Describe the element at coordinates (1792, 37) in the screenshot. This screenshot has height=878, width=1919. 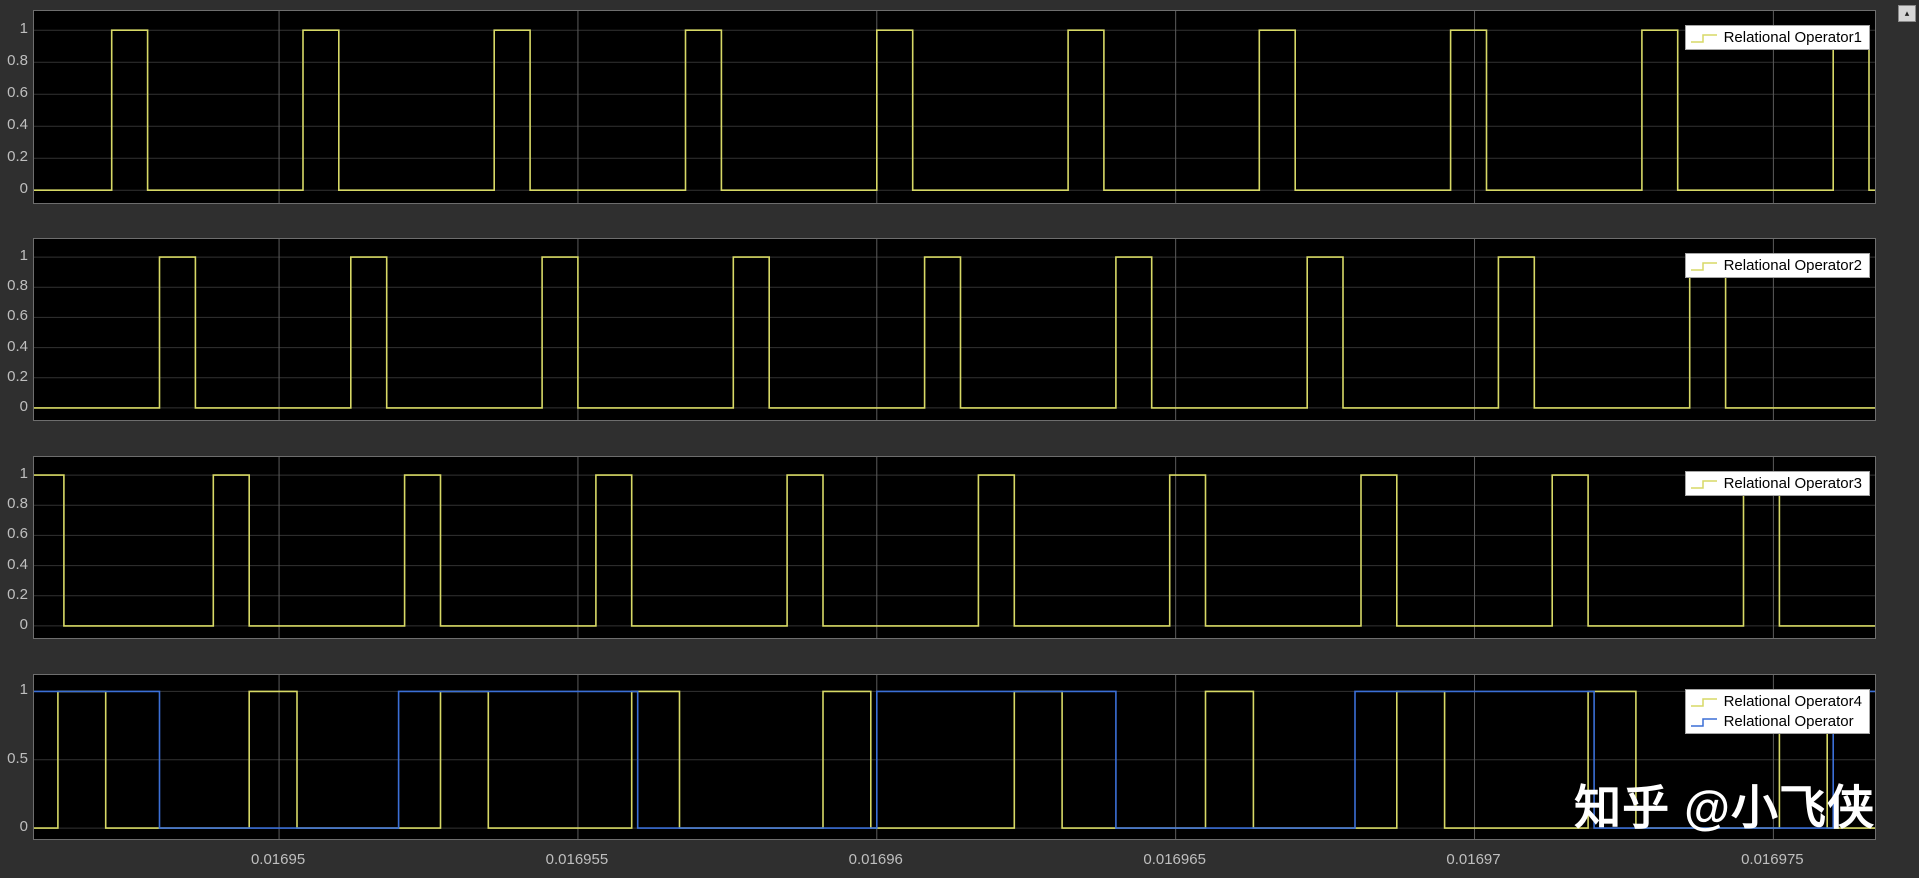
I see `legend-label: Relational Operator1` at that location.